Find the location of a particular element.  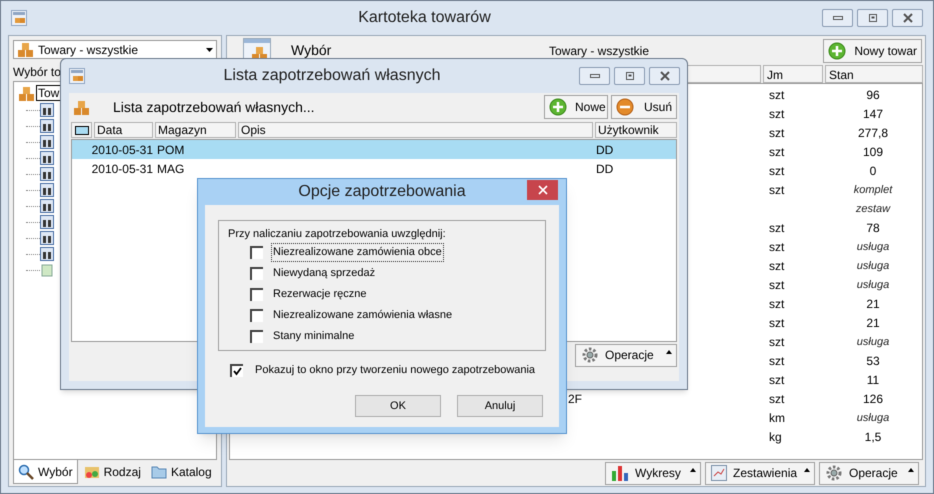

new-item-button: Nowy towar is located at coordinates (872, 50).